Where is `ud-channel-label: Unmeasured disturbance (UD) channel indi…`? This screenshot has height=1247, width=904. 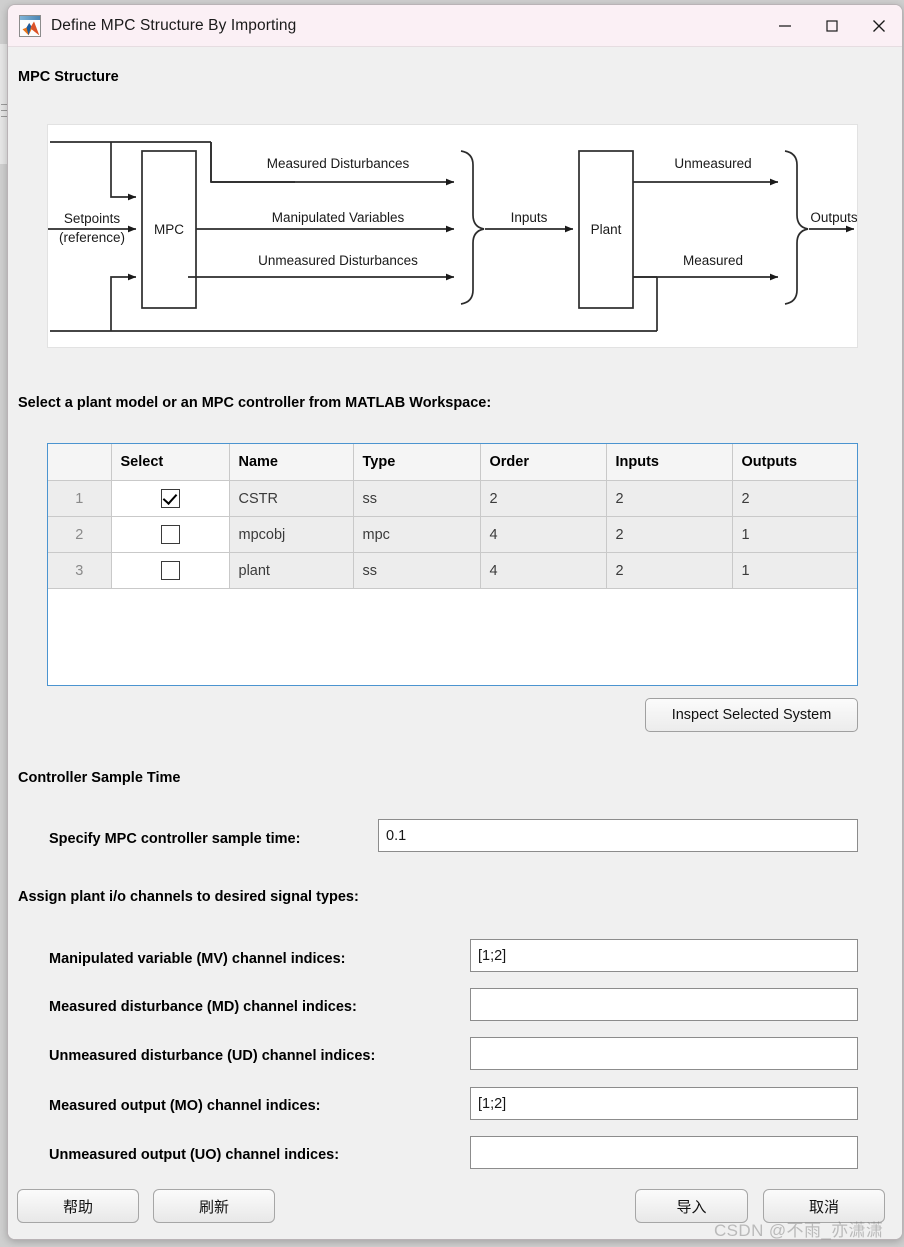 ud-channel-label: Unmeasured disturbance (UD) channel indi… is located at coordinates (212, 1056).